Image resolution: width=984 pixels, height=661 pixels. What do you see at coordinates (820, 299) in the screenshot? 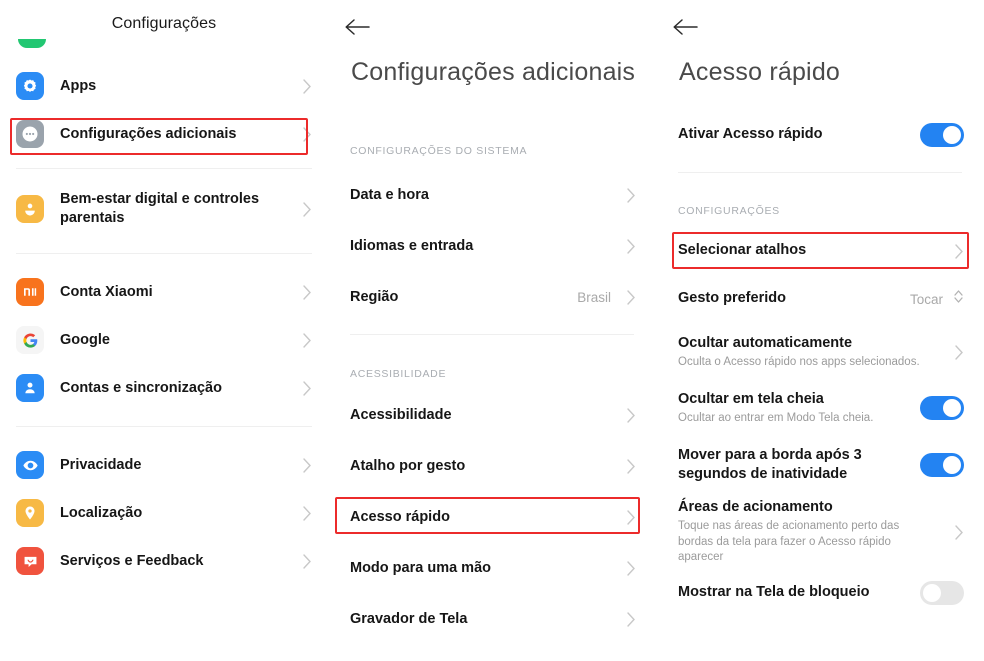
I see `row-preferred-gesture: Gesto preferido Tocar` at bounding box center [820, 299].